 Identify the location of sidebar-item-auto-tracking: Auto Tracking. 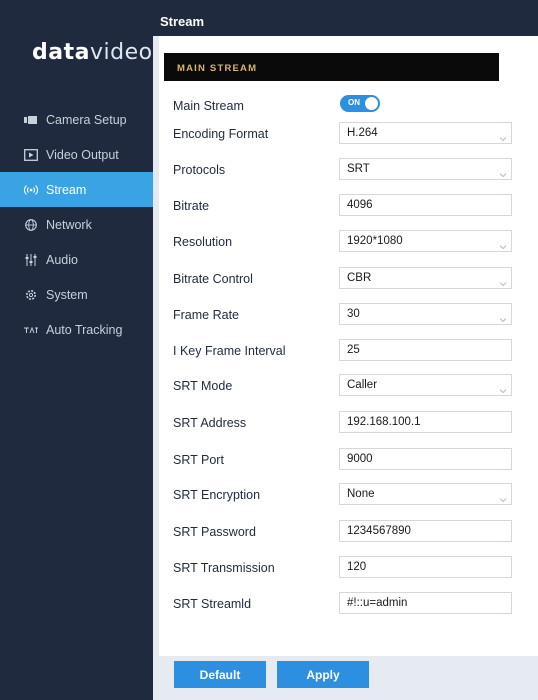
(76, 329).